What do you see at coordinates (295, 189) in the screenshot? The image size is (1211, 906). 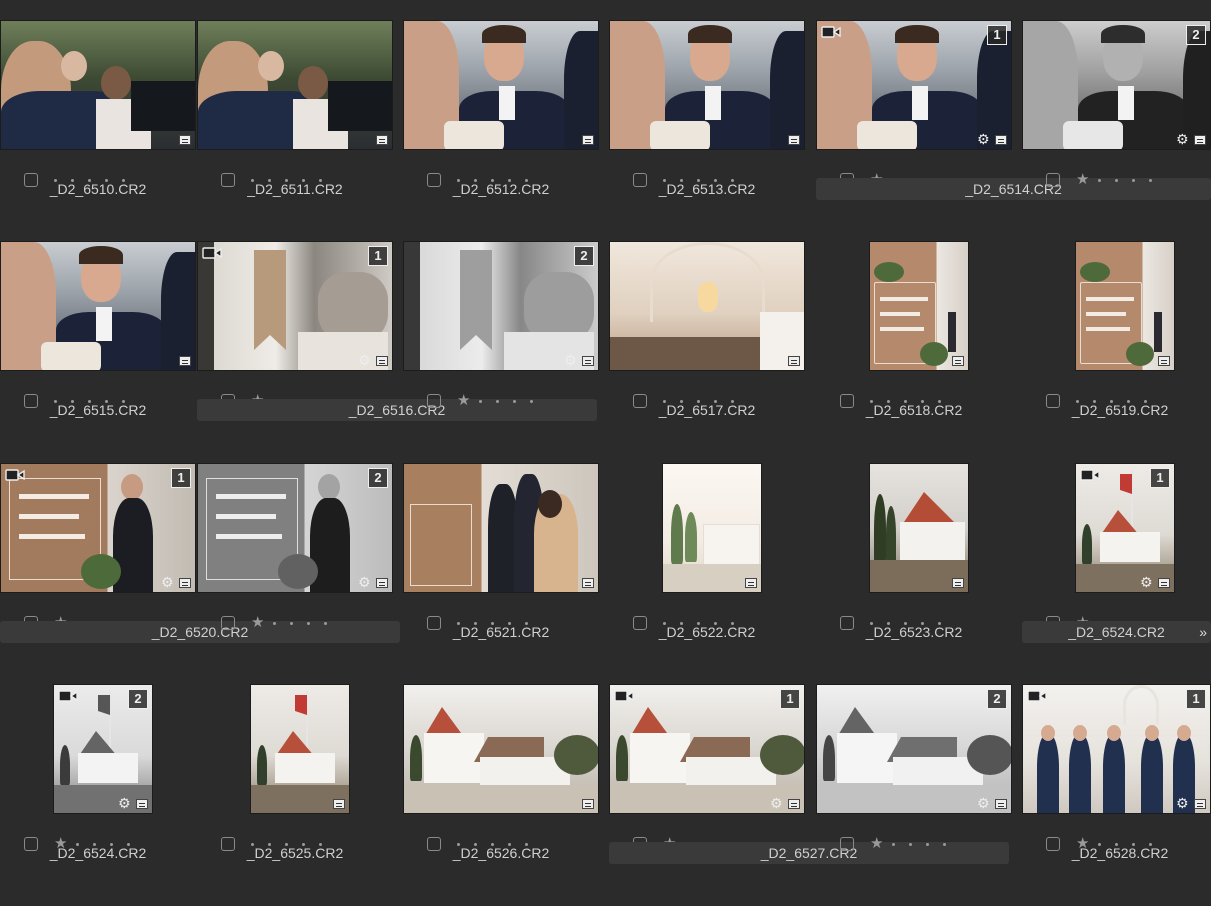 I see `file-name: _D2_6511.CR2` at bounding box center [295, 189].